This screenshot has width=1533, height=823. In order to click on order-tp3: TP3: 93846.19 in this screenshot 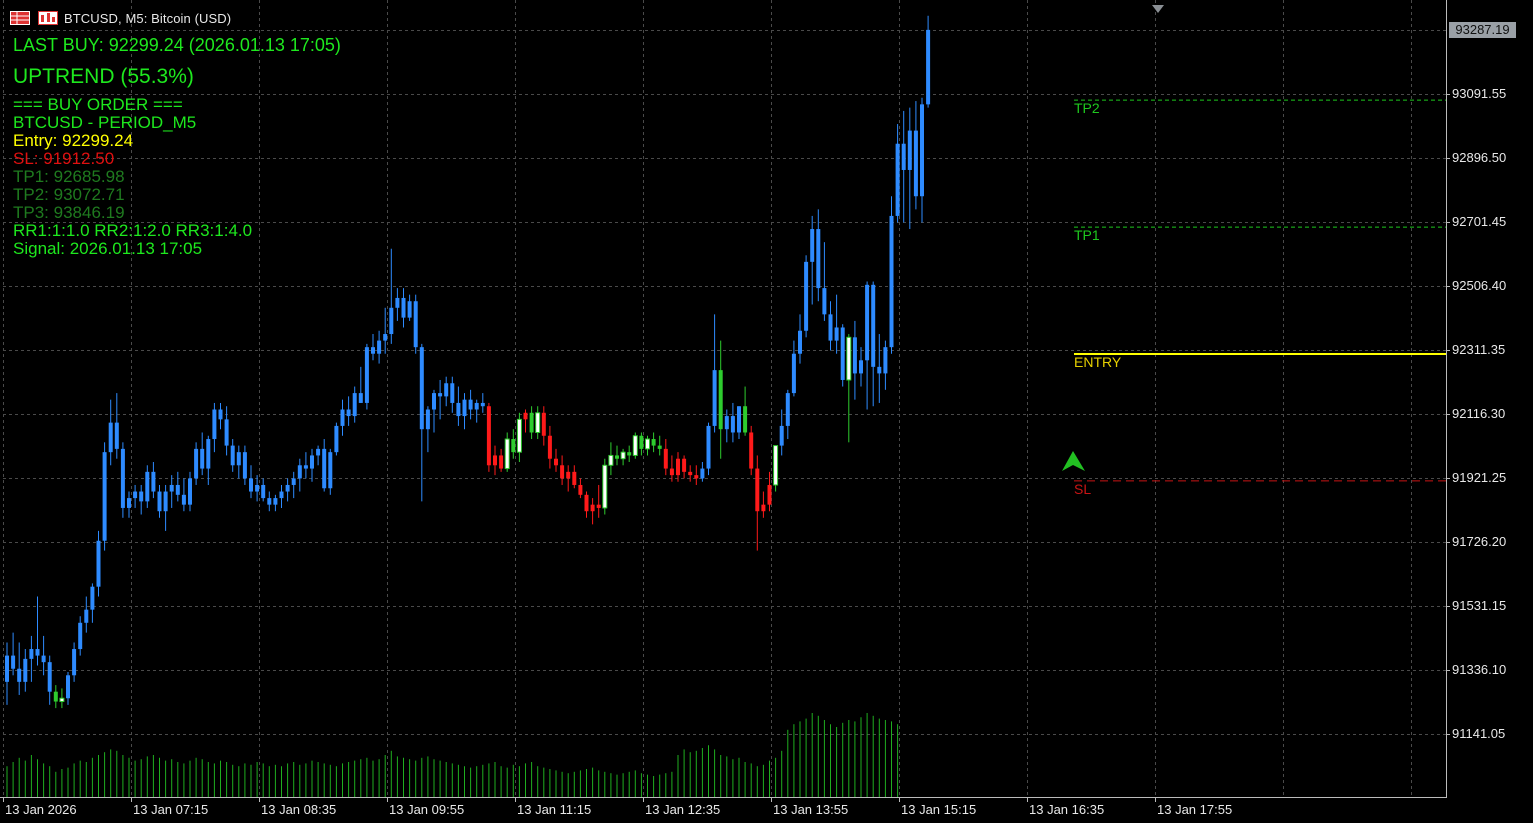, I will do `click(69, 212)`.